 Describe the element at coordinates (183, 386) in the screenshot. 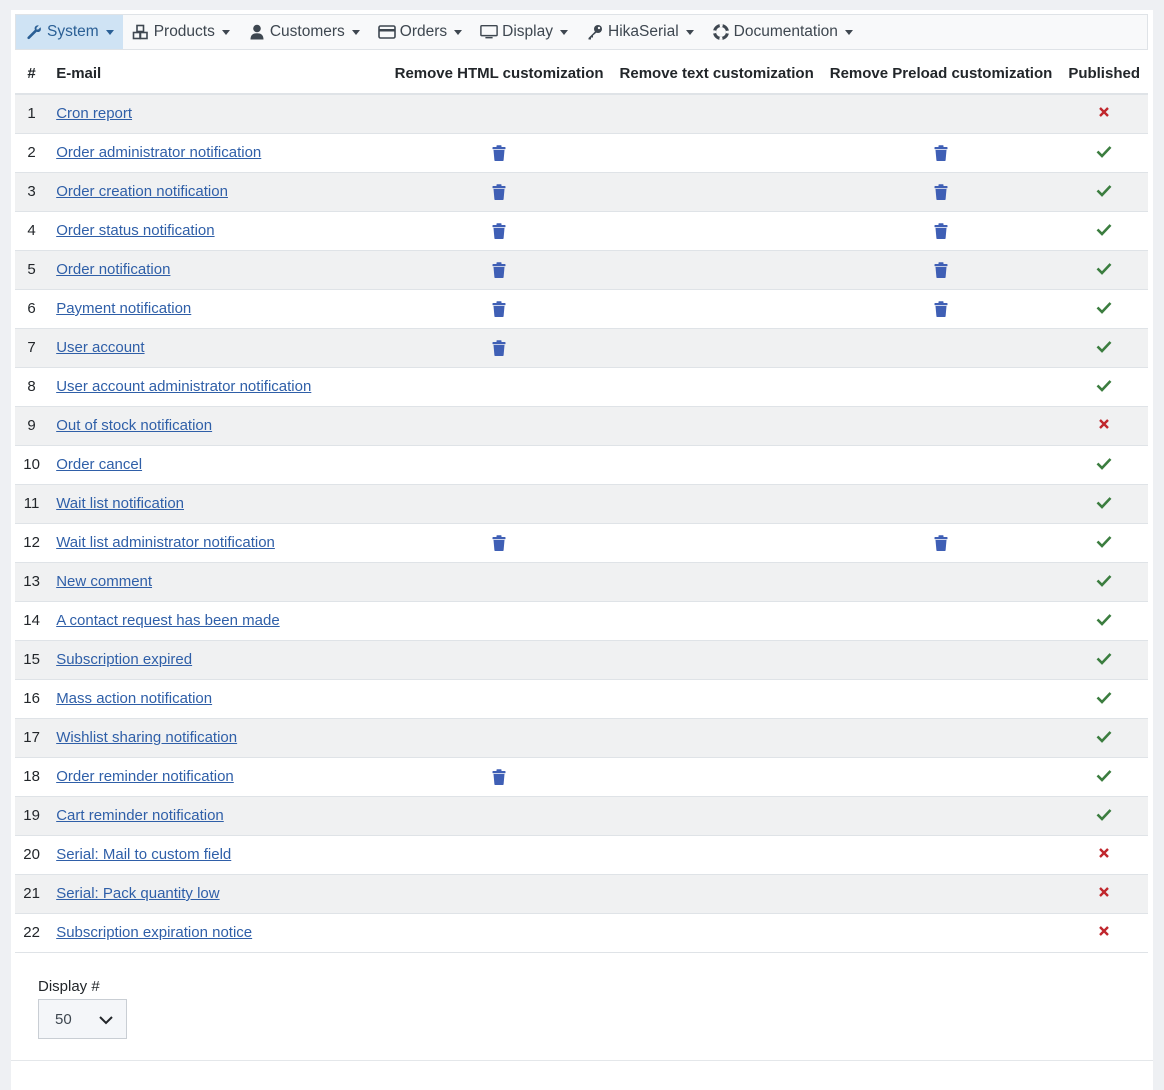

I see `email-link: User account administrator notification` at that location.